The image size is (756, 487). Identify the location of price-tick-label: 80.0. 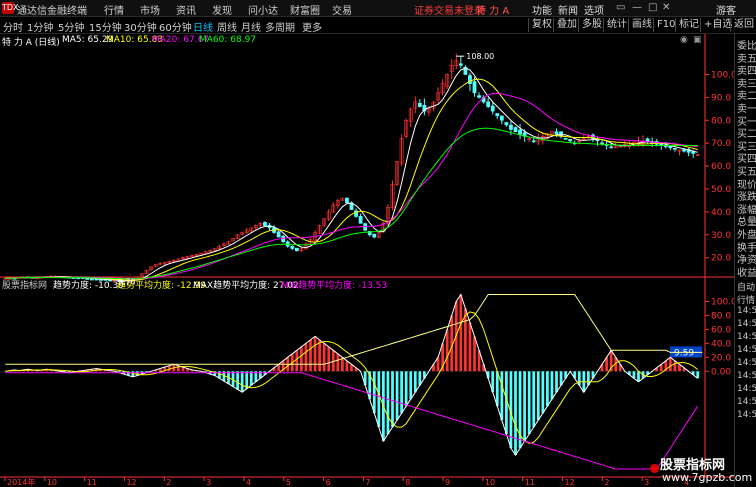
(721, 121).